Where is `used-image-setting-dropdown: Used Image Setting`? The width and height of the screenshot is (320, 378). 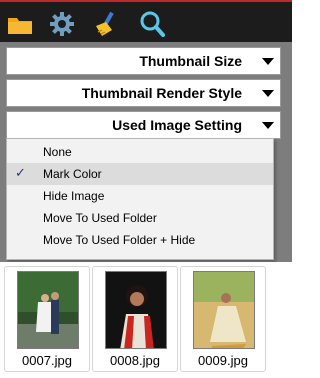
used-image-setting-dropdown: Used Image Setting is located at coordinates (143, 125).